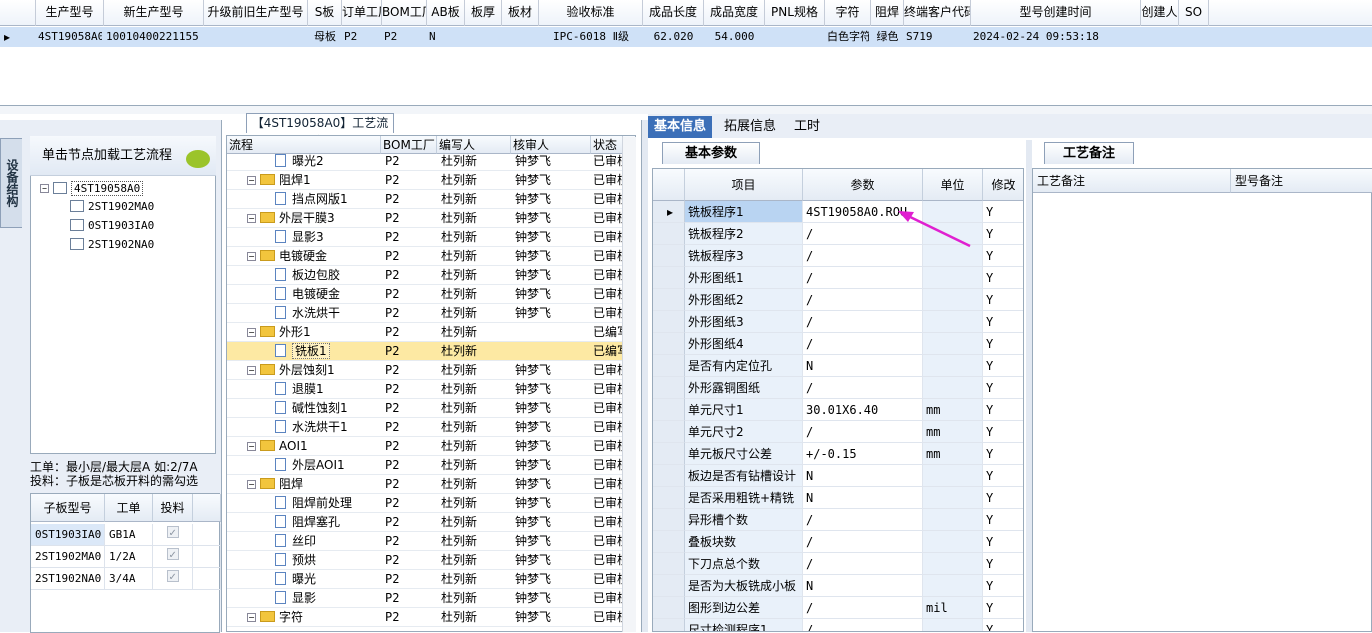  Describe the element at coordinates (838, 344) in the screenshot. I see `param-row: 外形图纸4/ Y` at that location.